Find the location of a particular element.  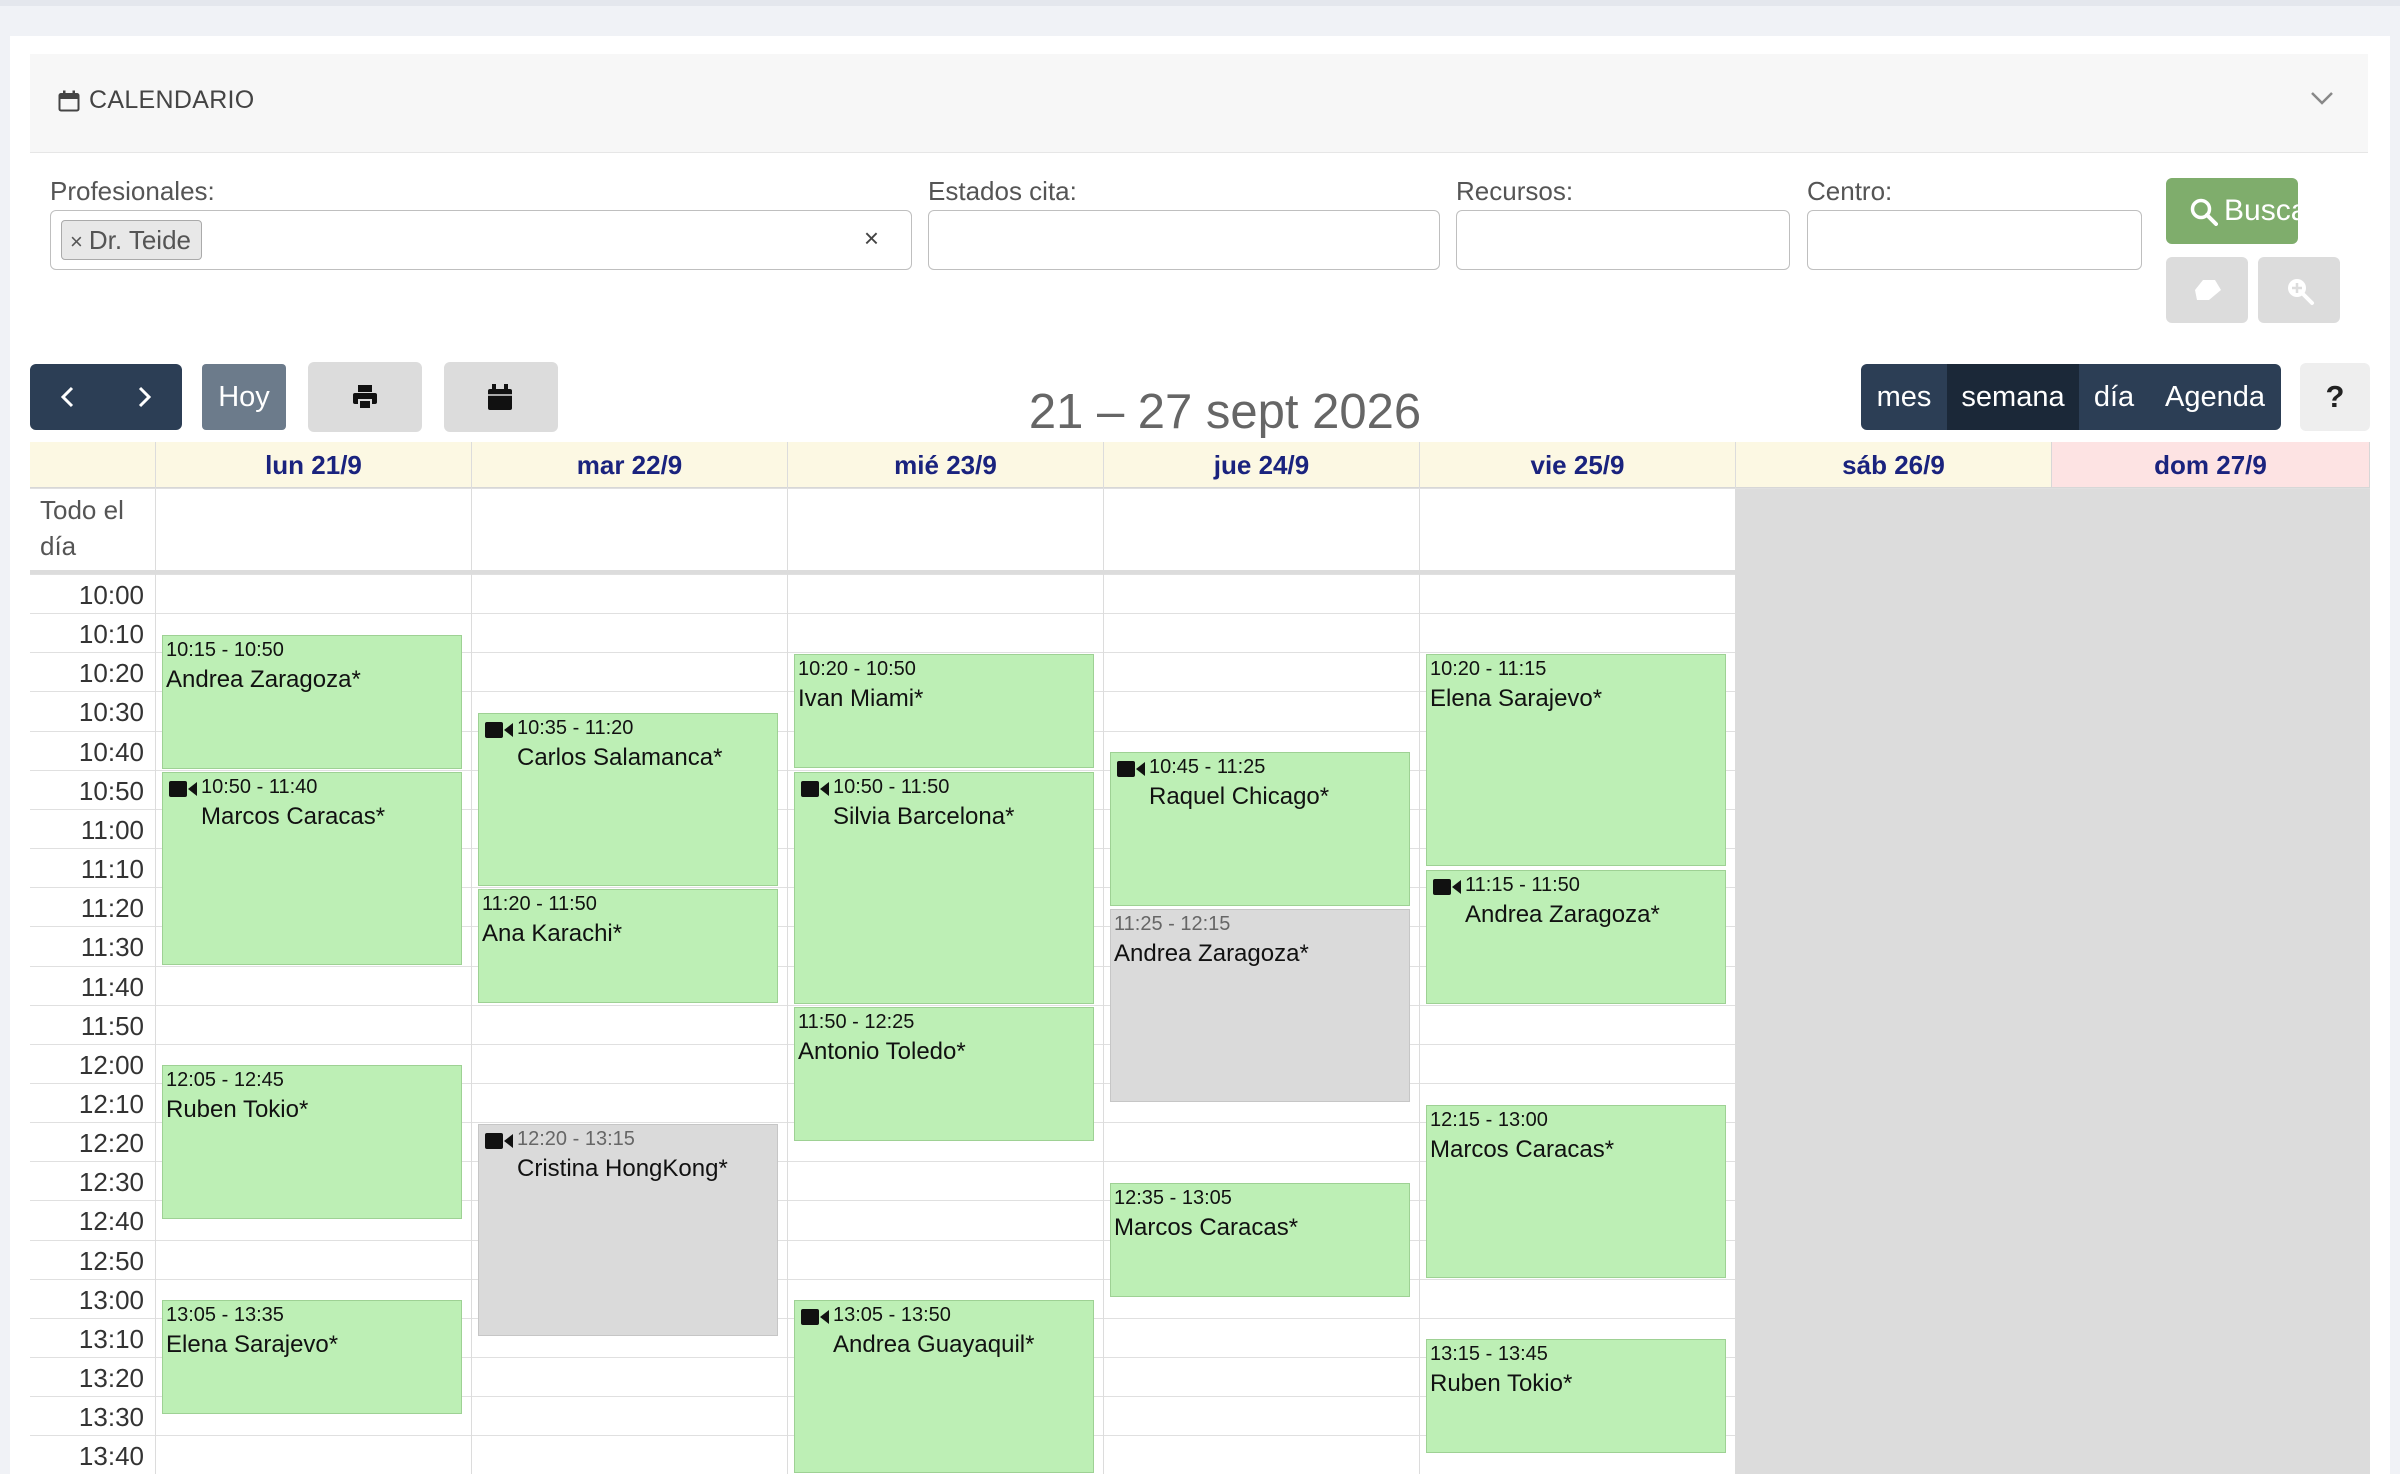

event-time: 11:20 - 11:50 is located at coordinates (539, 904).